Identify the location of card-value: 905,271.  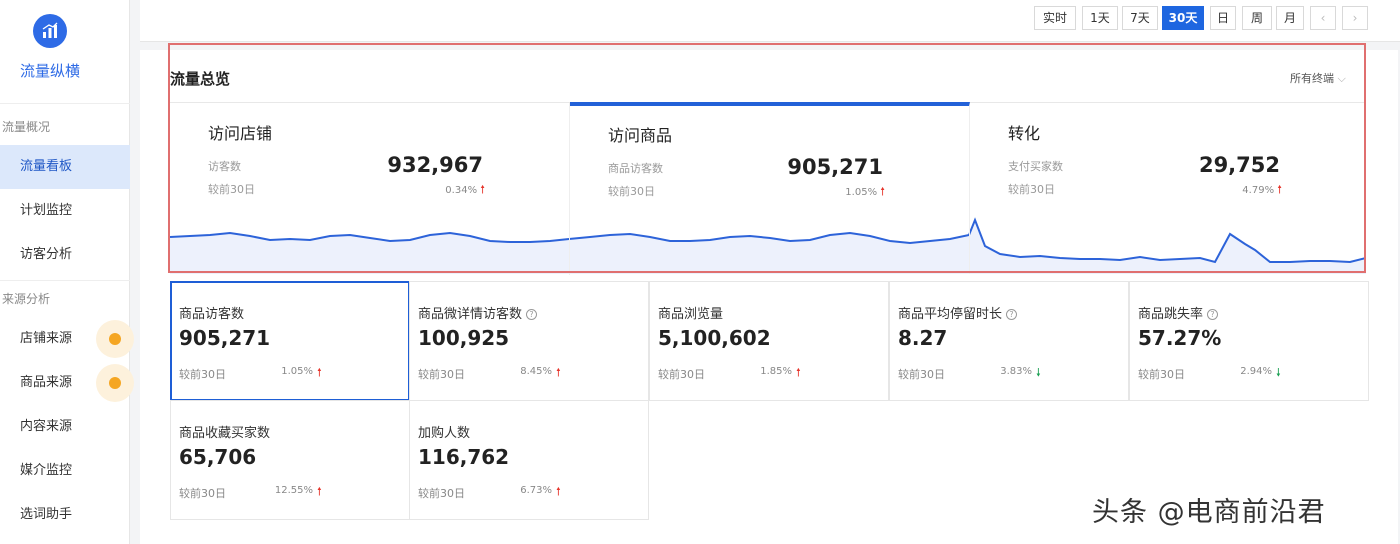
(835, 167).